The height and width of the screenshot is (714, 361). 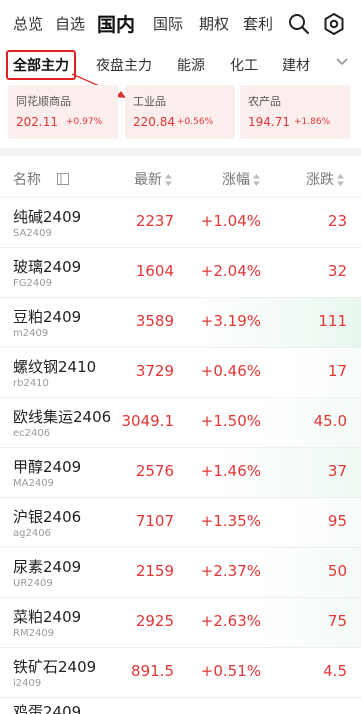 What do you see at coordinates (70, 23) in the screenshot?
I see `tab-watchlist: 自选` at bounding box center [70, 23].